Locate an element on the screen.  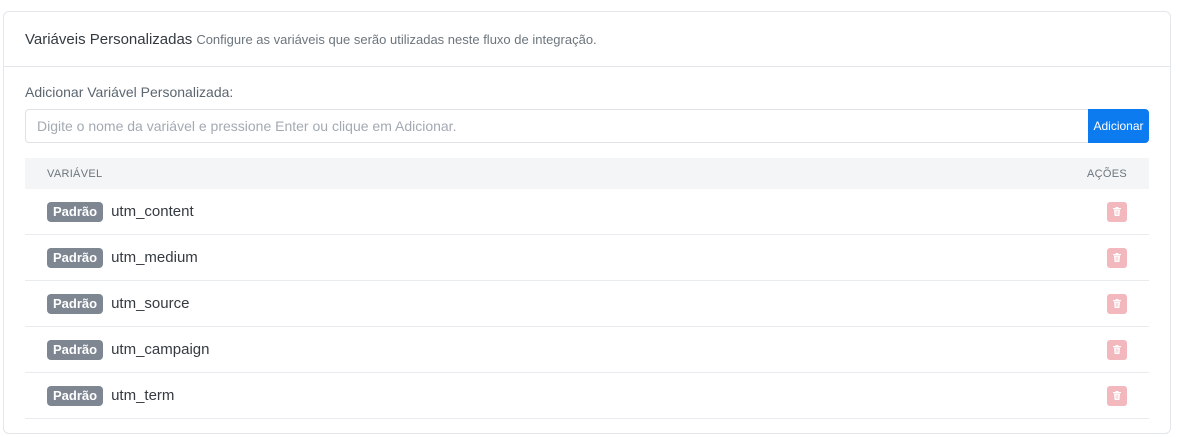
variable-cell: Padrão utm_medium is located at coordinates (122, 257).